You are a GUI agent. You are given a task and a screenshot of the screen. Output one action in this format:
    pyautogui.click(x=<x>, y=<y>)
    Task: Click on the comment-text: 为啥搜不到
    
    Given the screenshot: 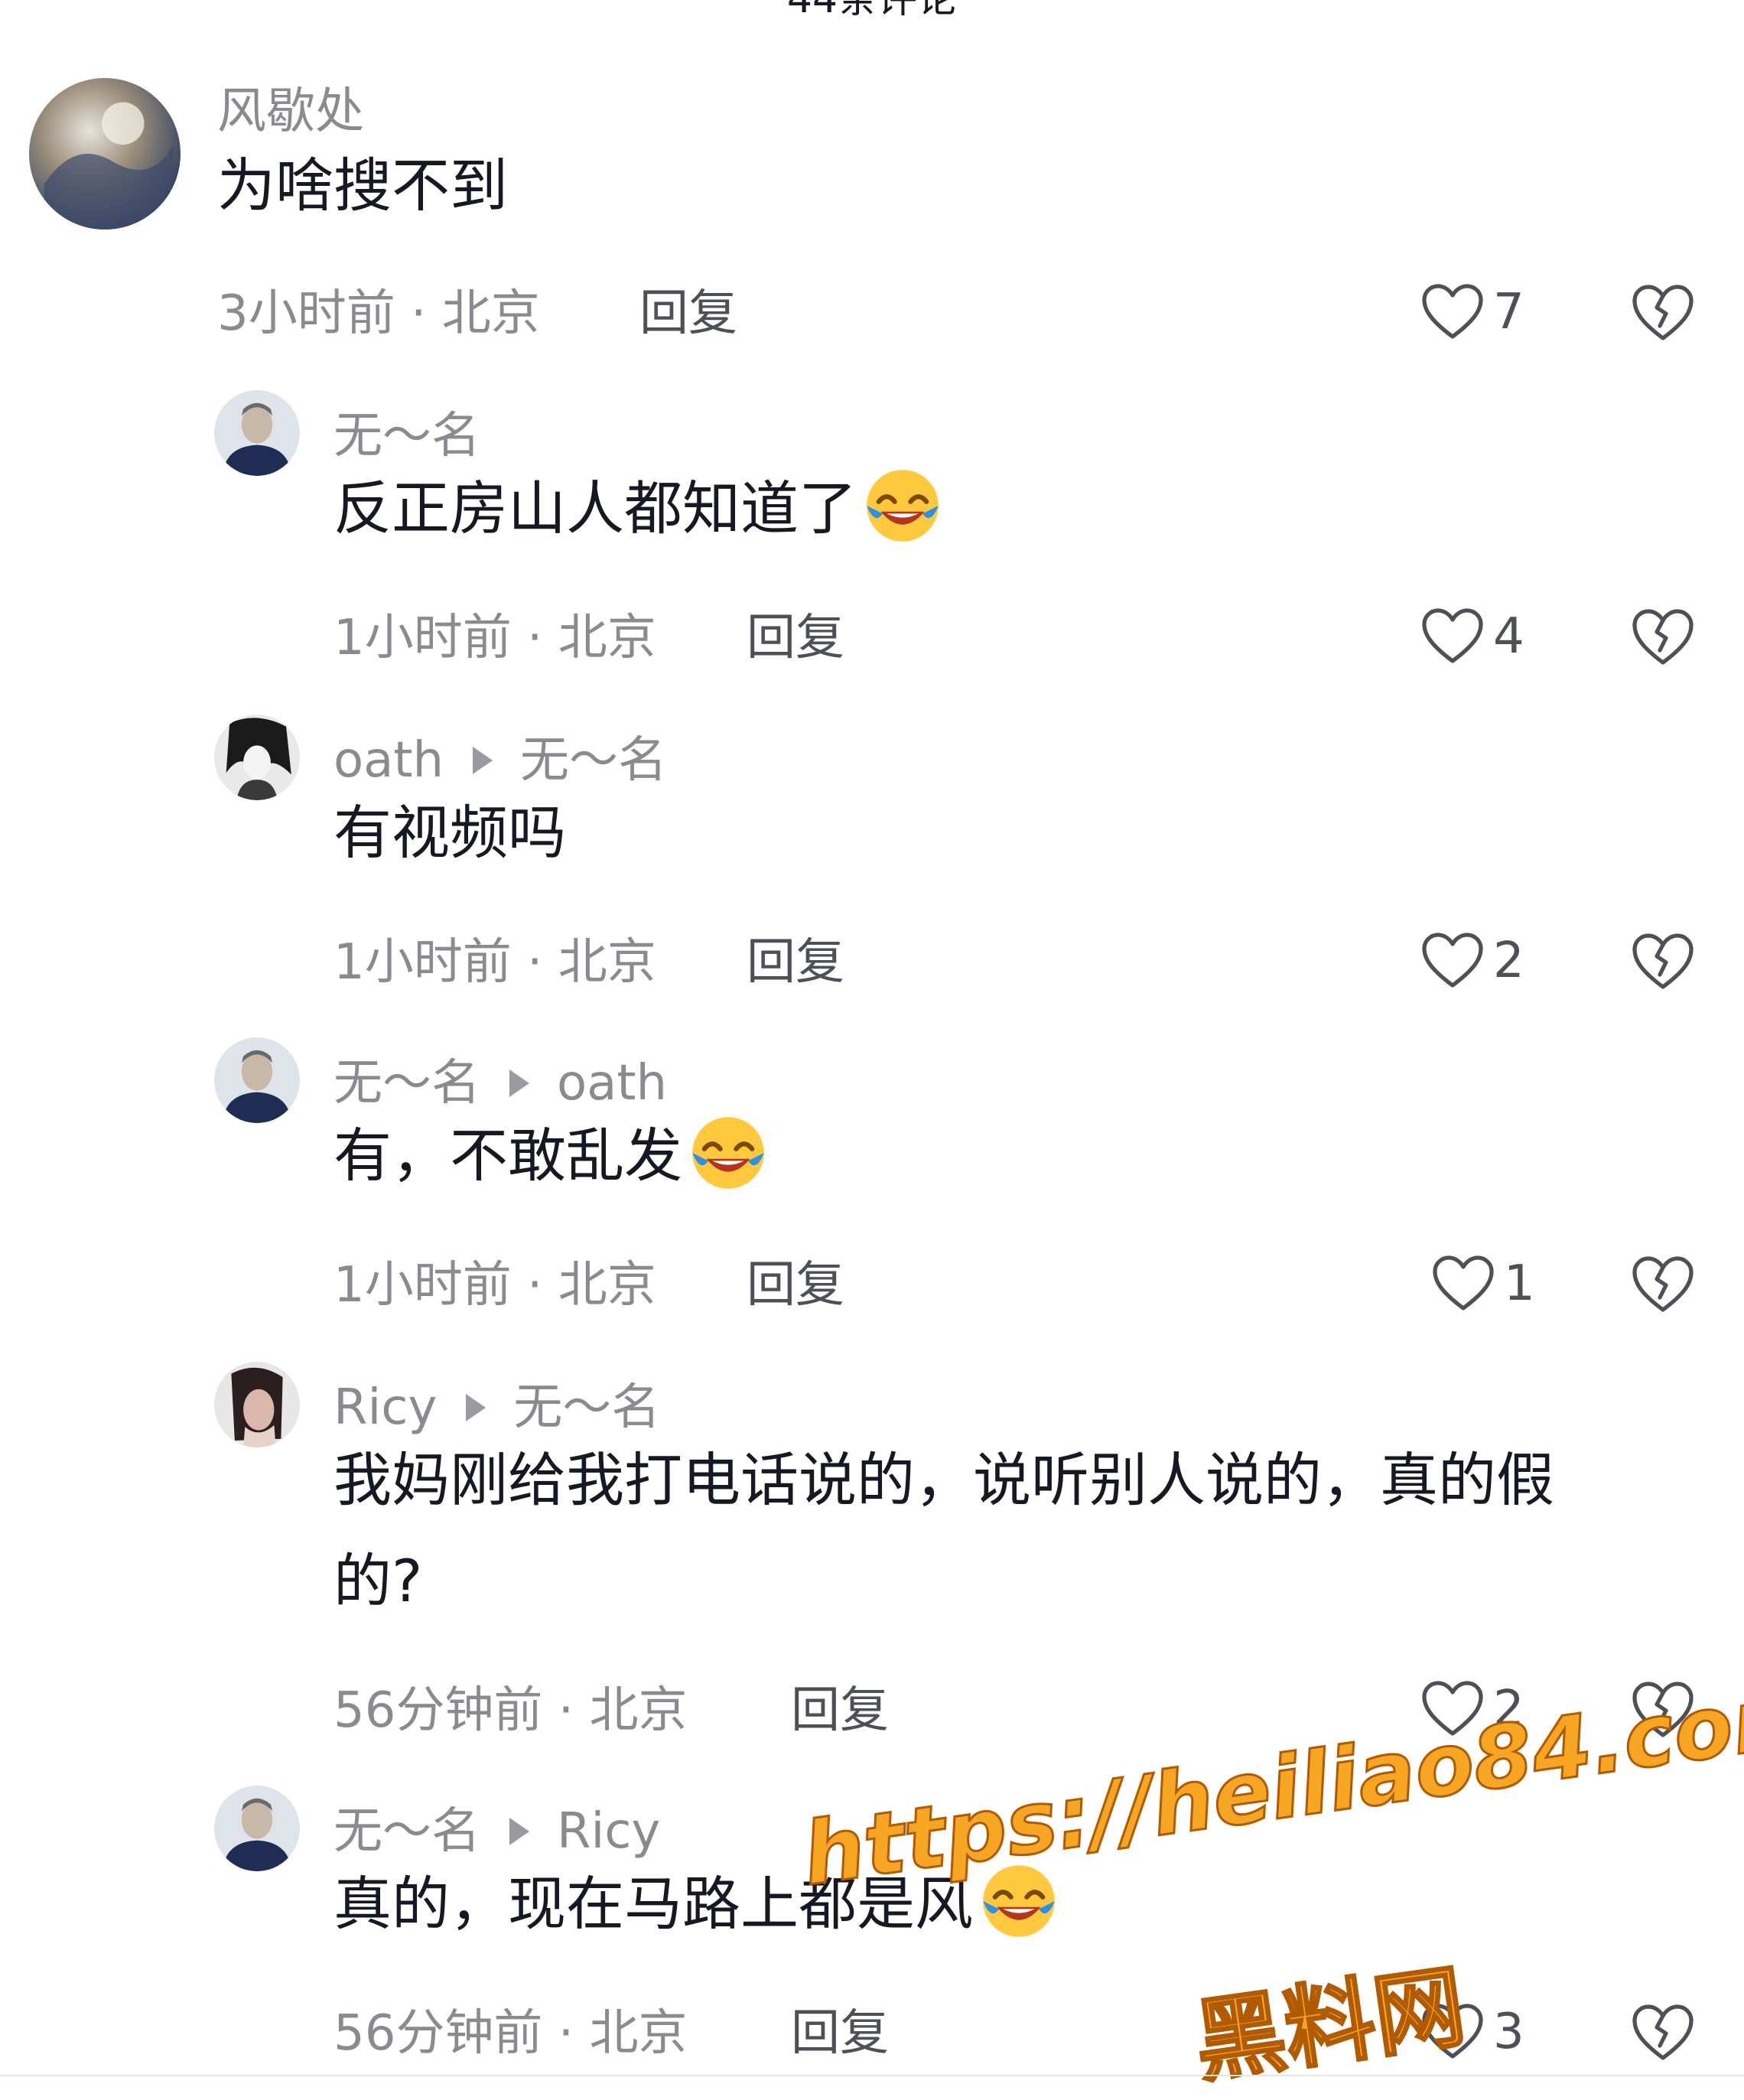 What is the action you would take?
    pyautogui.click(x=362, y=185)
    